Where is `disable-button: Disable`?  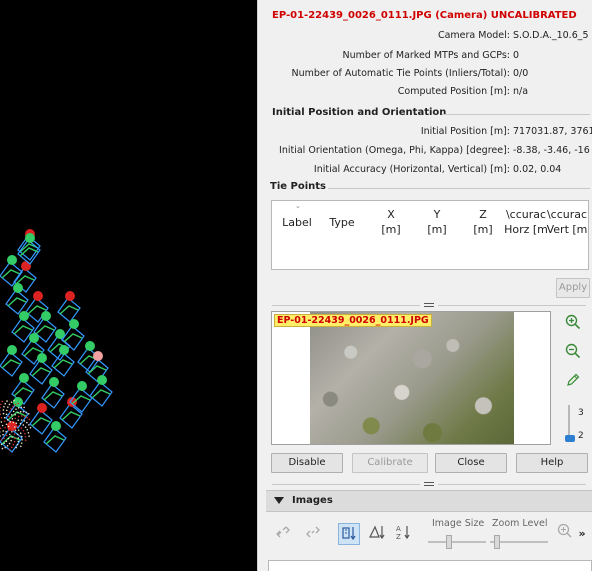
disable-button: Disable is located at coordinates (307, 463).